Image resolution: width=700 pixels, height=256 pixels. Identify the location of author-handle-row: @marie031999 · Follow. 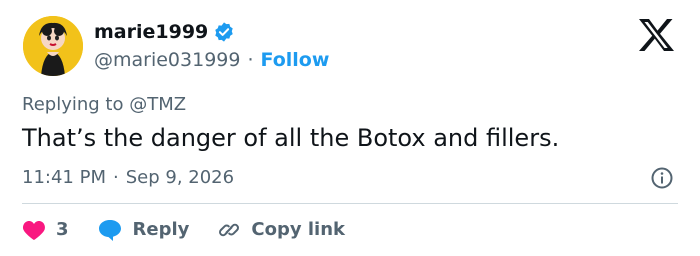
(211, 60).